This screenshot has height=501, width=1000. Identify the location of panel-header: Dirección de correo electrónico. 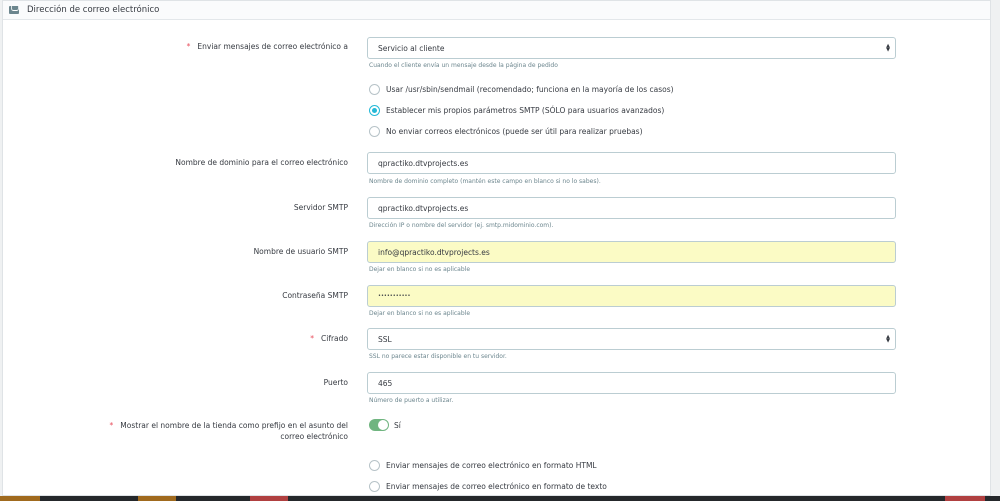
(496, 10).